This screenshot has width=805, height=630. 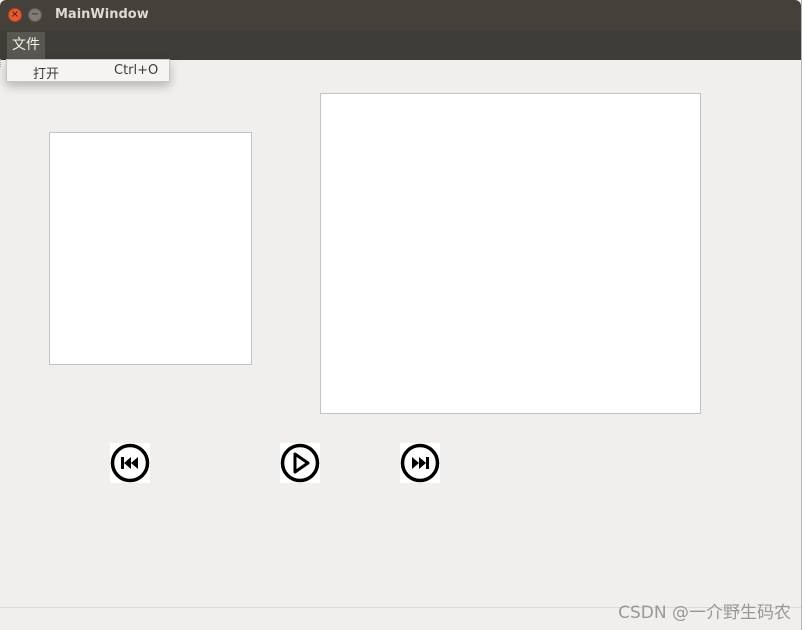 What do you see at coordinates (136, 70) in the screenshot?
I see `menu-item-open-shortcut: Ctrl+O` at bounding box center [136, 70].